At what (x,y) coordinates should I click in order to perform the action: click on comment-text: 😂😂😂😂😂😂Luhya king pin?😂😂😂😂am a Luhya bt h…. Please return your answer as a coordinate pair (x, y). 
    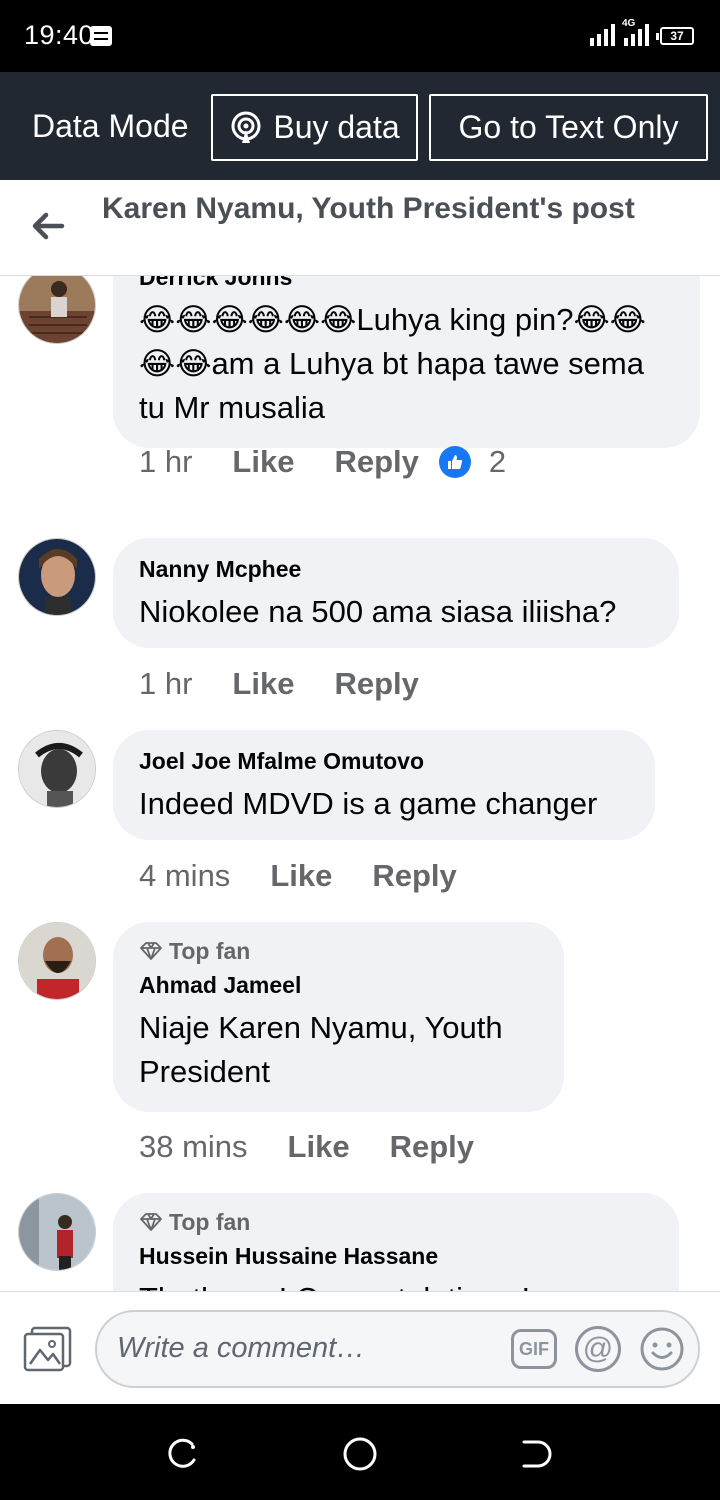
    Looking at the image, I should click on (392, 363).